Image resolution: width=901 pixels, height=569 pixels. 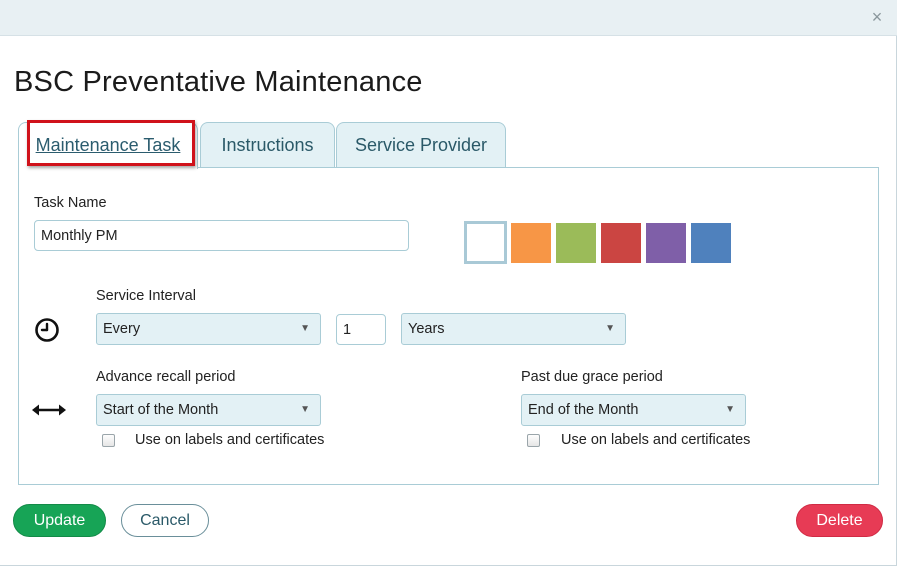 I want to click on update-button: Update, so click(x=59, y=520).